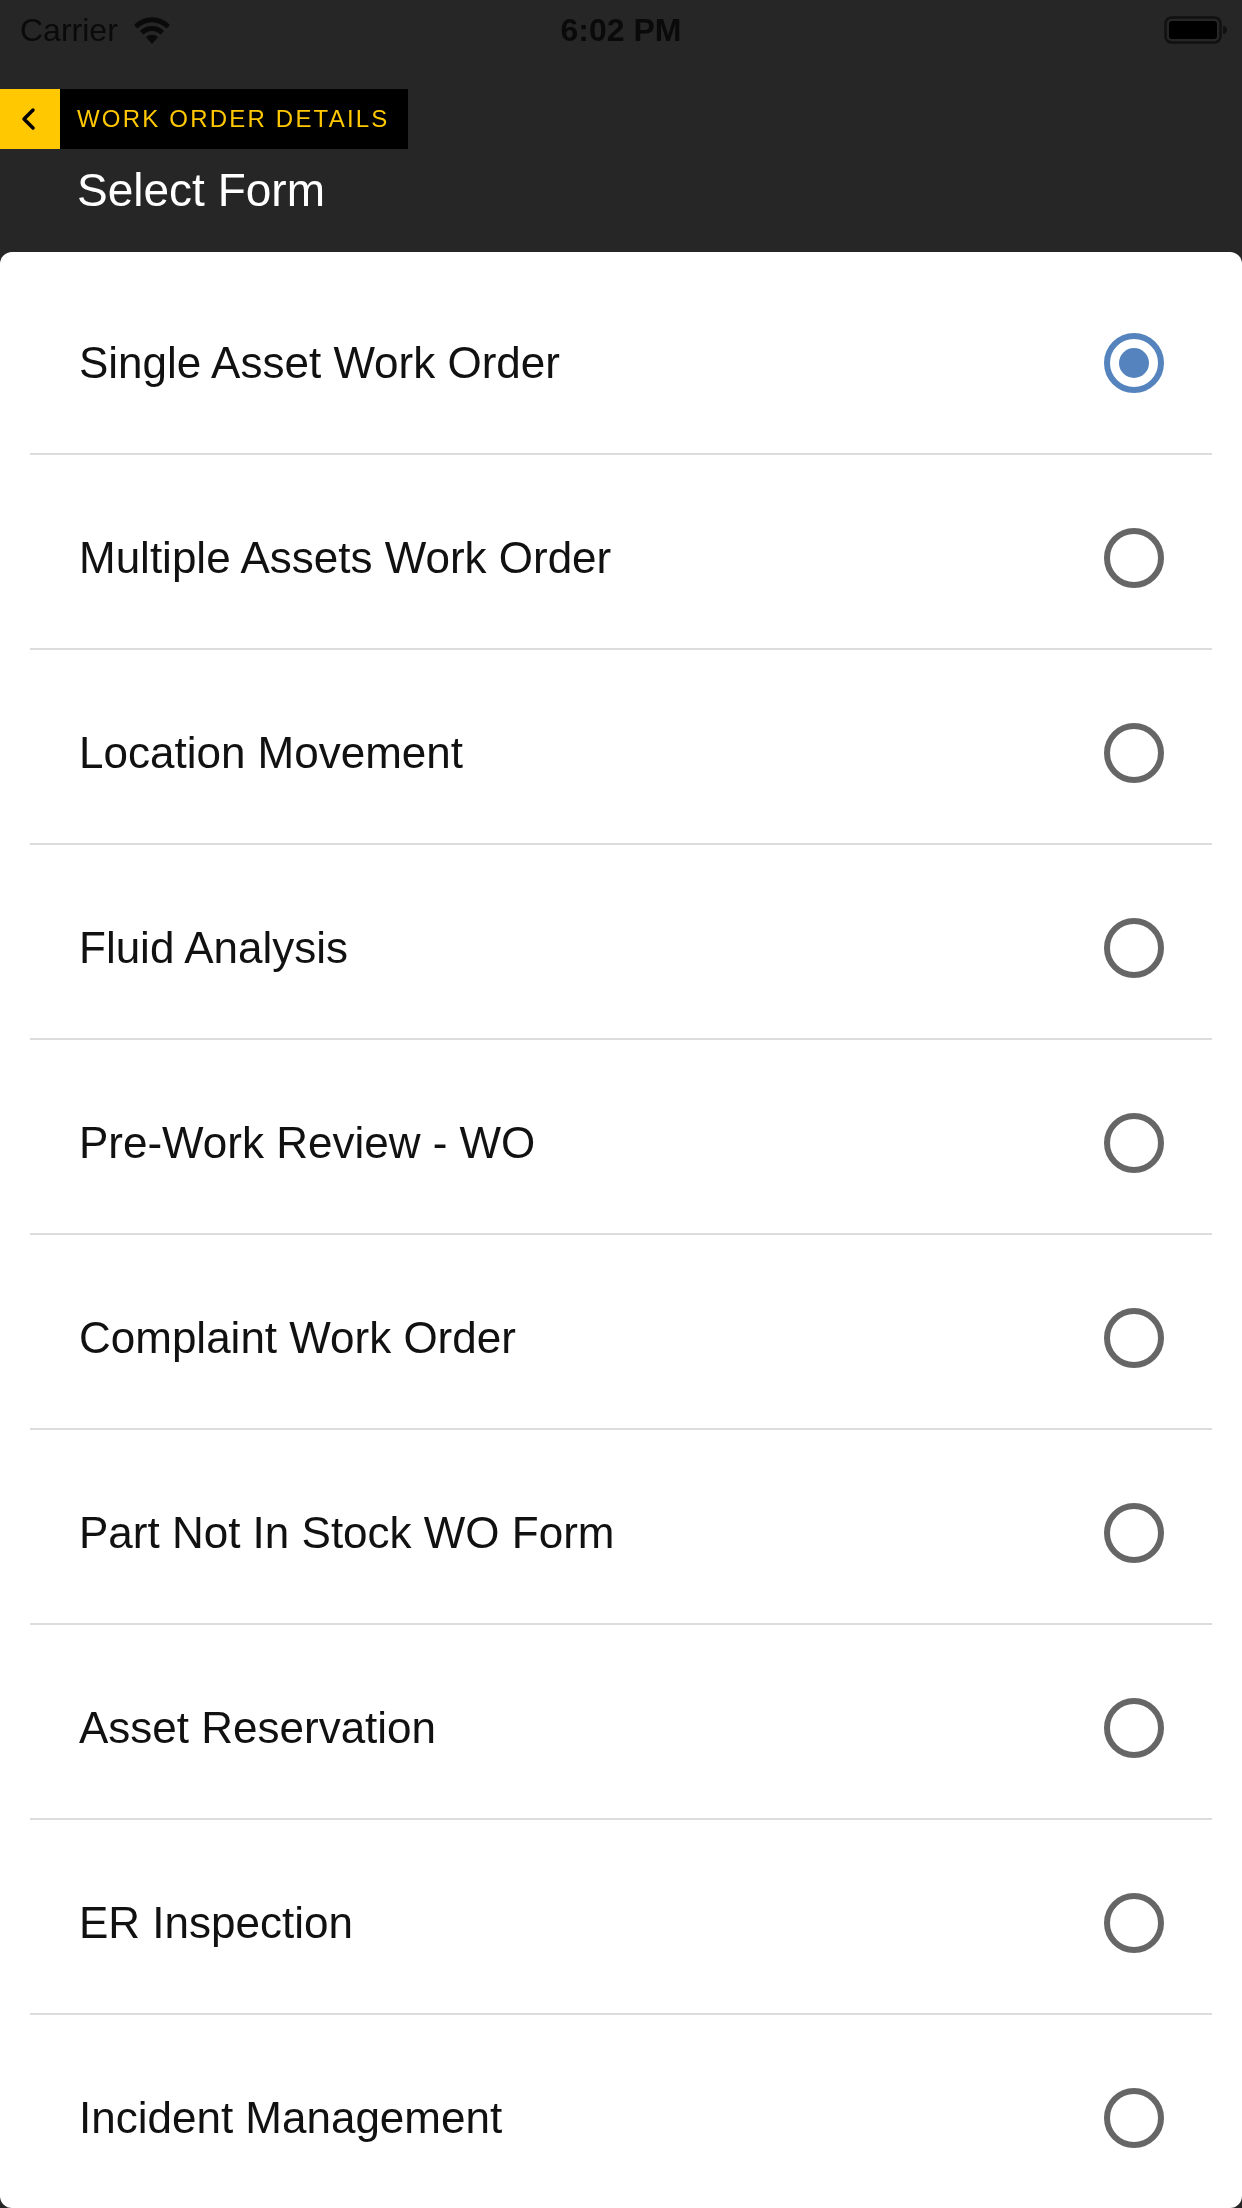 This screenshot has height=2208, width=1242. What do you see at coordinates (1196, 30) in the screenshot?
I see `battery-icon` at bounding box center [1196, 30].